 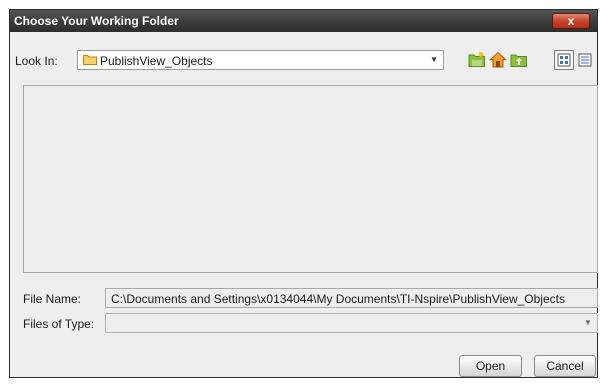 I want to click on close-button: x, so click(x=571, y=21).